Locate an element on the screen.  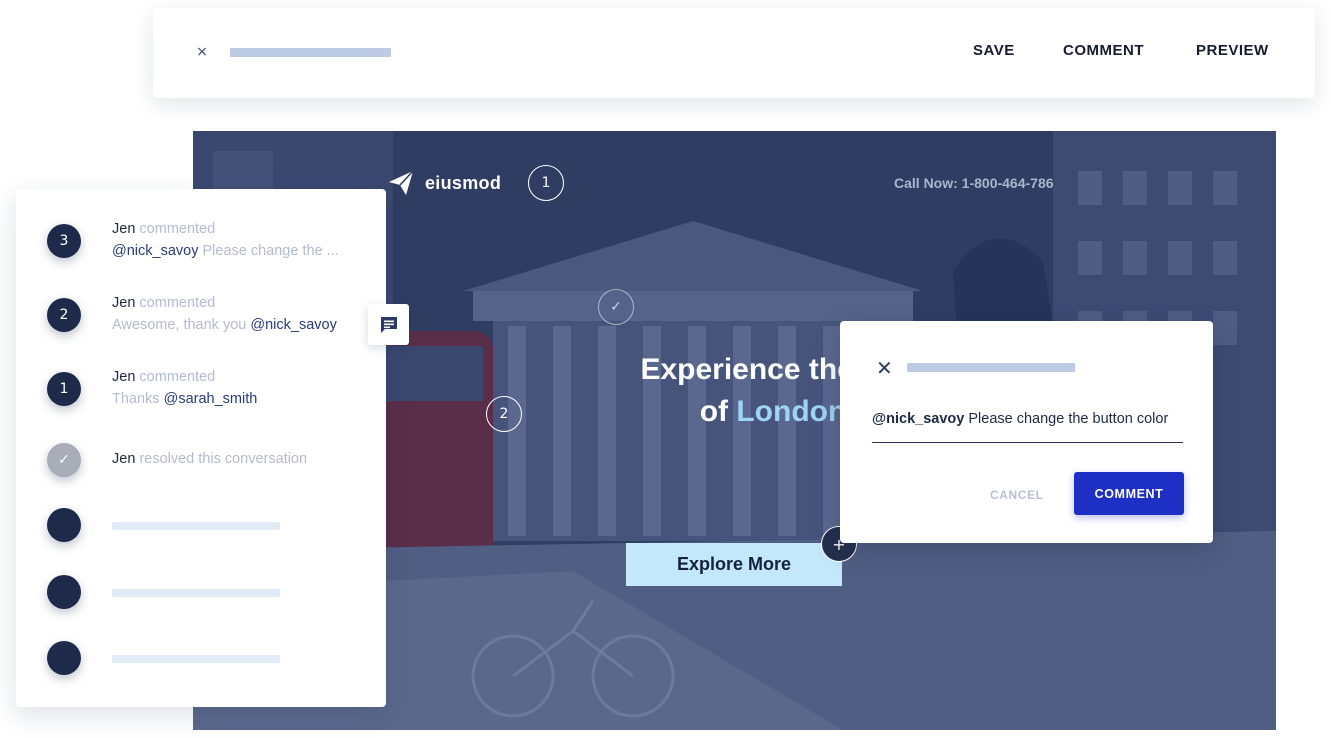
comment-action: resolved this conversation is located at coordinates (223, 459).